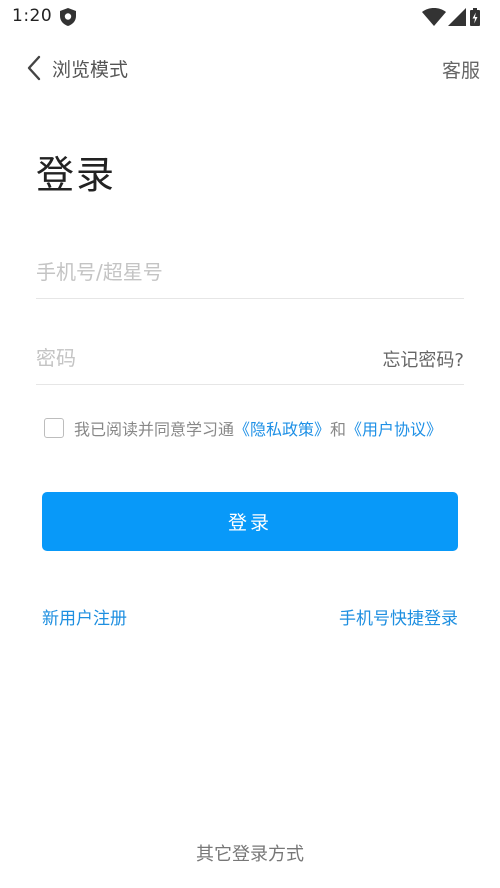 The height and width of the screenshot is (888, 500). What do you see at coordinates (54, 428) in the screenshot?
I see `agreement-checkbox` at bounding box center [54, 428].